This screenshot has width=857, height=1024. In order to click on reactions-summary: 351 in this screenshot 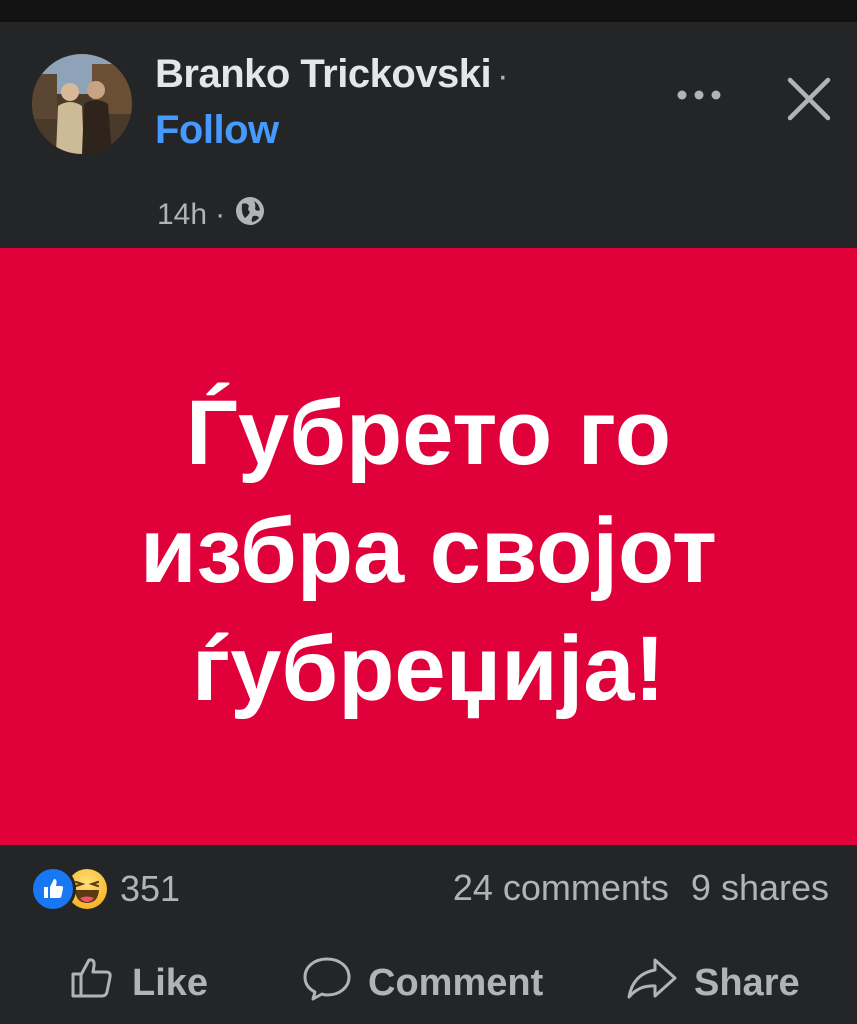, I will do `click(105, 889)`.